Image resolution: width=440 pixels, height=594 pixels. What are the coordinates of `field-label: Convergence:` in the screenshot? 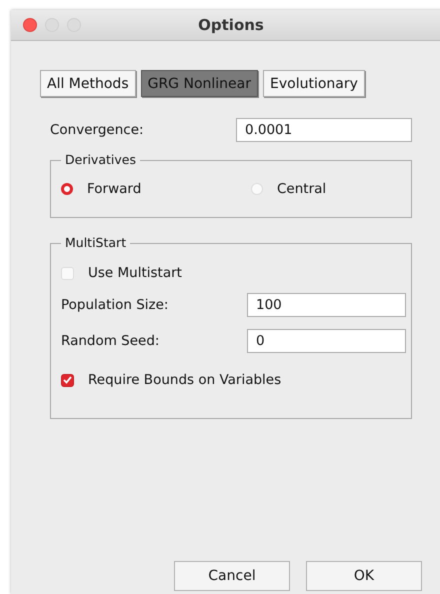 It's located at (97, 130).